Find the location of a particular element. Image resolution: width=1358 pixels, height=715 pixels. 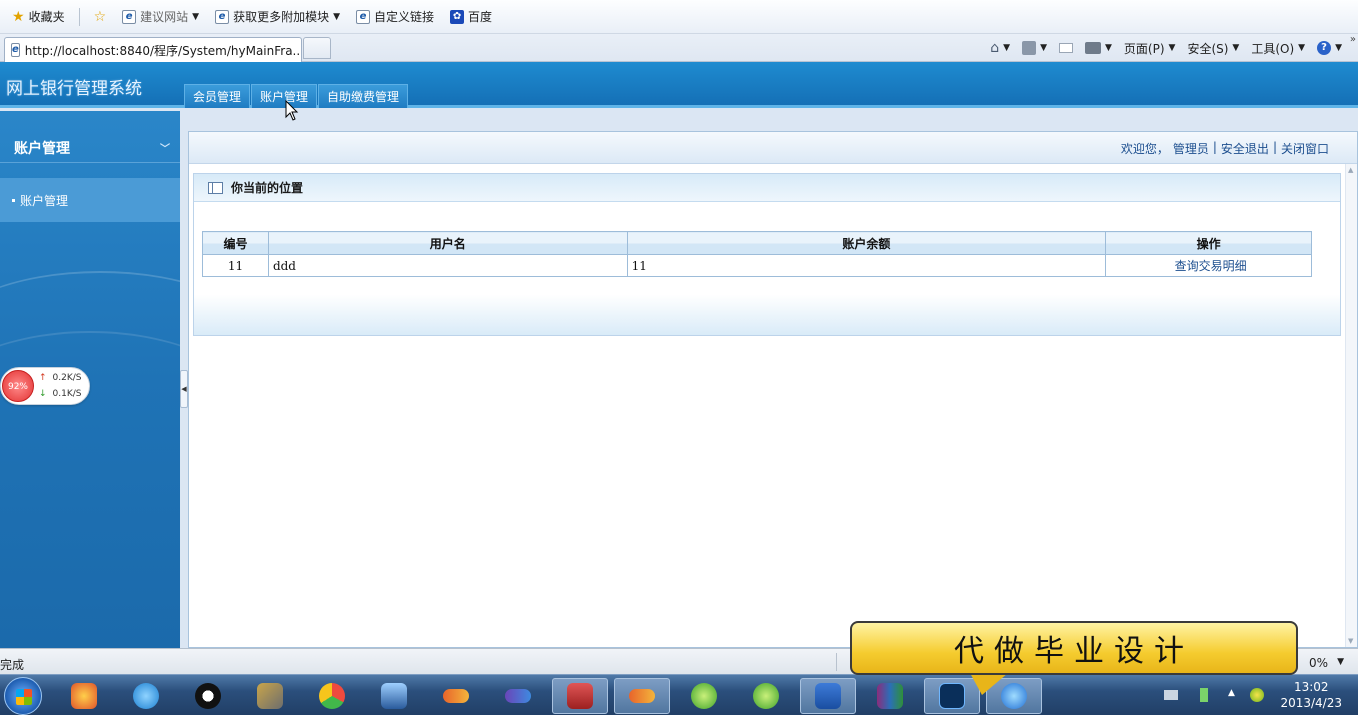

upload-speed: 0.2K/S is located at coordinates (67, 378).